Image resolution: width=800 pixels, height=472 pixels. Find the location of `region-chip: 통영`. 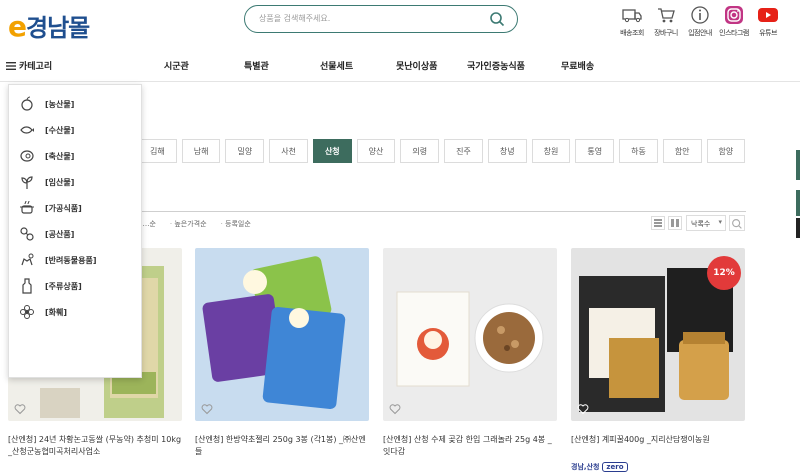

region-chip: 통영 is located at coordinates (595, 151).